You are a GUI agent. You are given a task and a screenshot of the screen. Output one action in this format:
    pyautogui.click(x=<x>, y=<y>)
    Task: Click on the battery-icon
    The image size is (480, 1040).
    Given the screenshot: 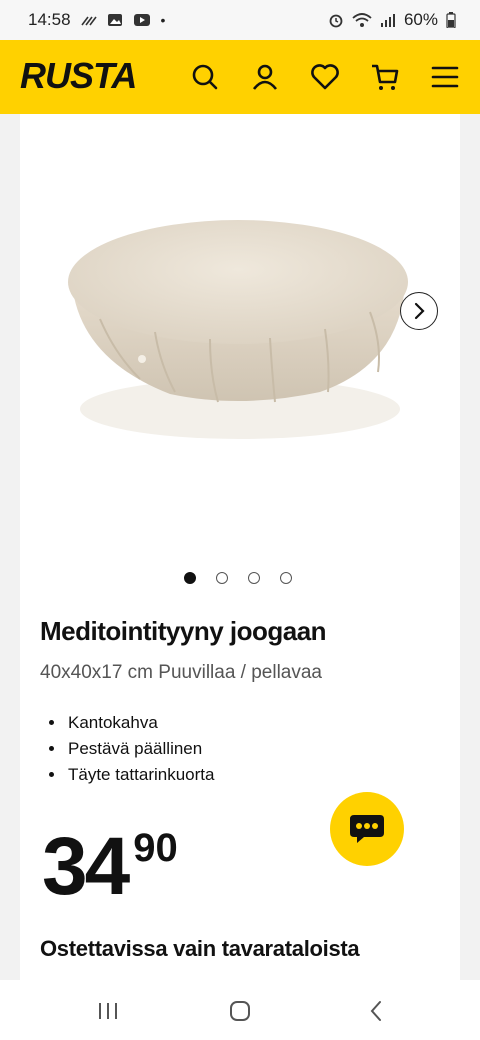 What is the action you would take?
    pyautogui.click(x=451, y=20)
    